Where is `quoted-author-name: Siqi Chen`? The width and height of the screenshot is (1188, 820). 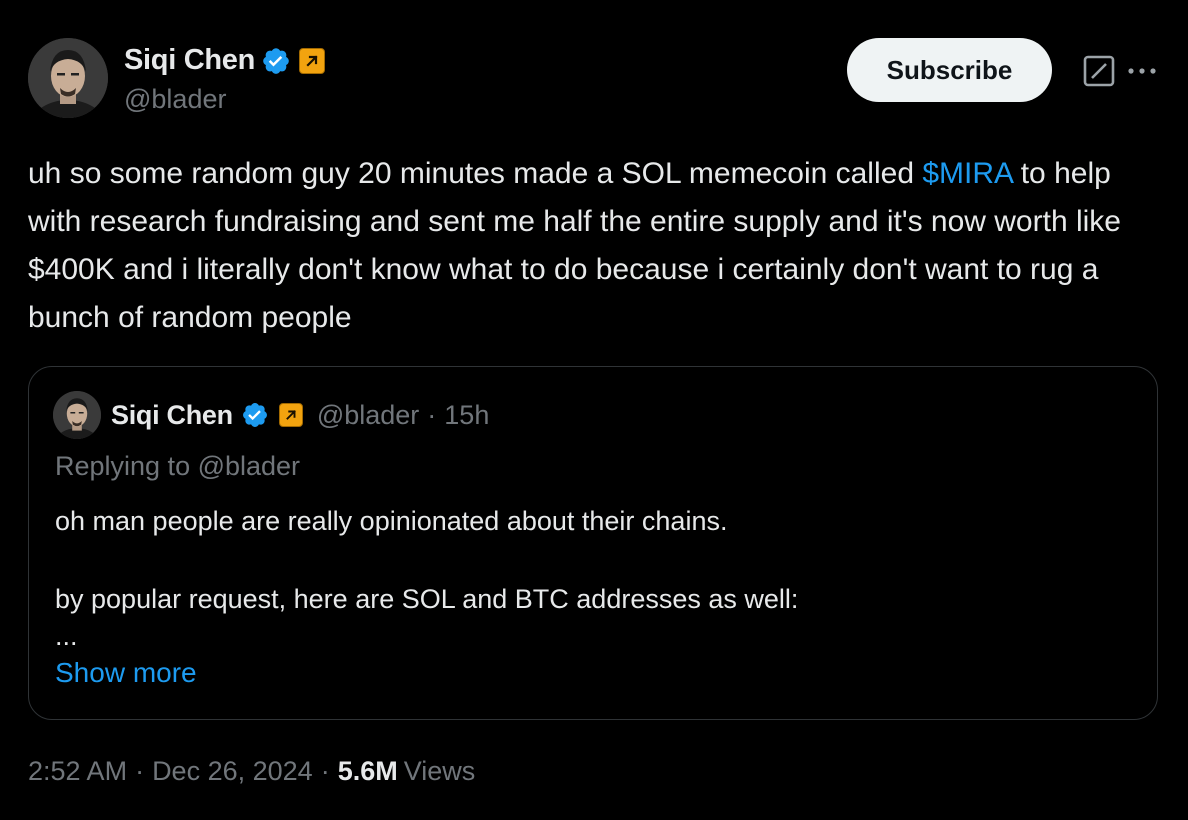 quoted-author-name: Siqi Chen is located at coordinates (172, 414).